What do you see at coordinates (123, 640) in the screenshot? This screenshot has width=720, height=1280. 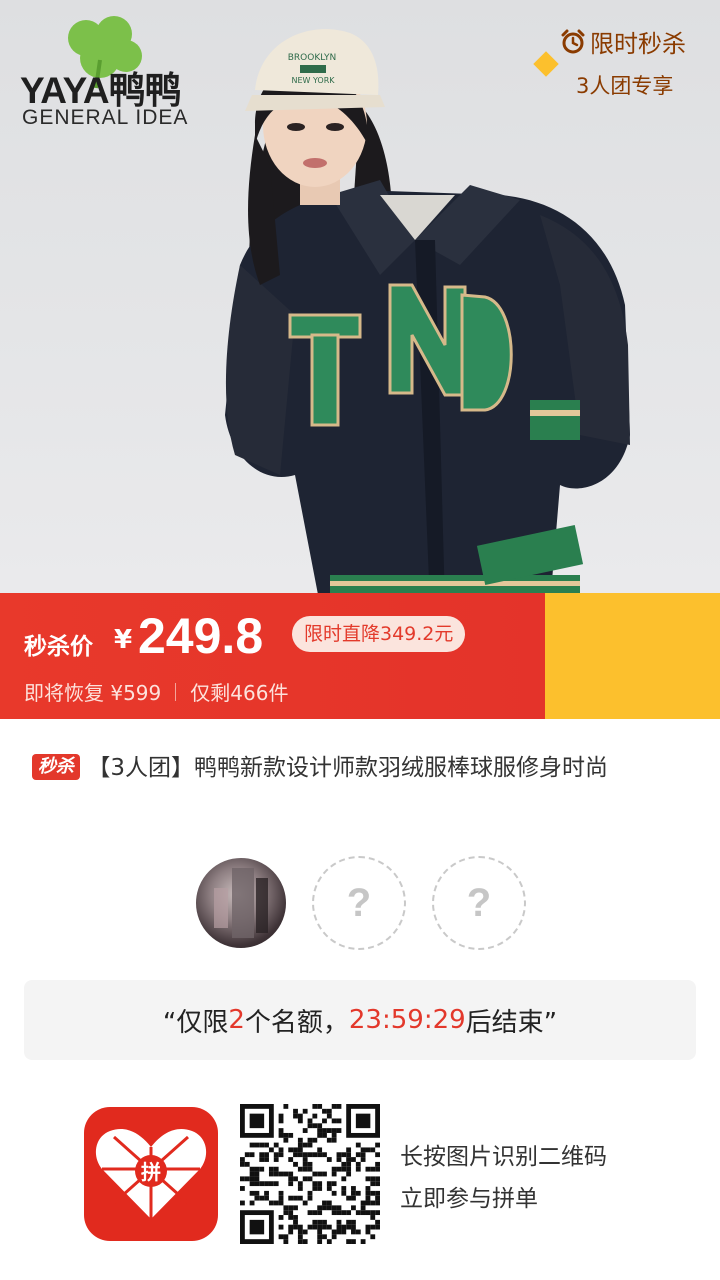 I see `currency-symbol: ¥` at bounding box center [123, 640].